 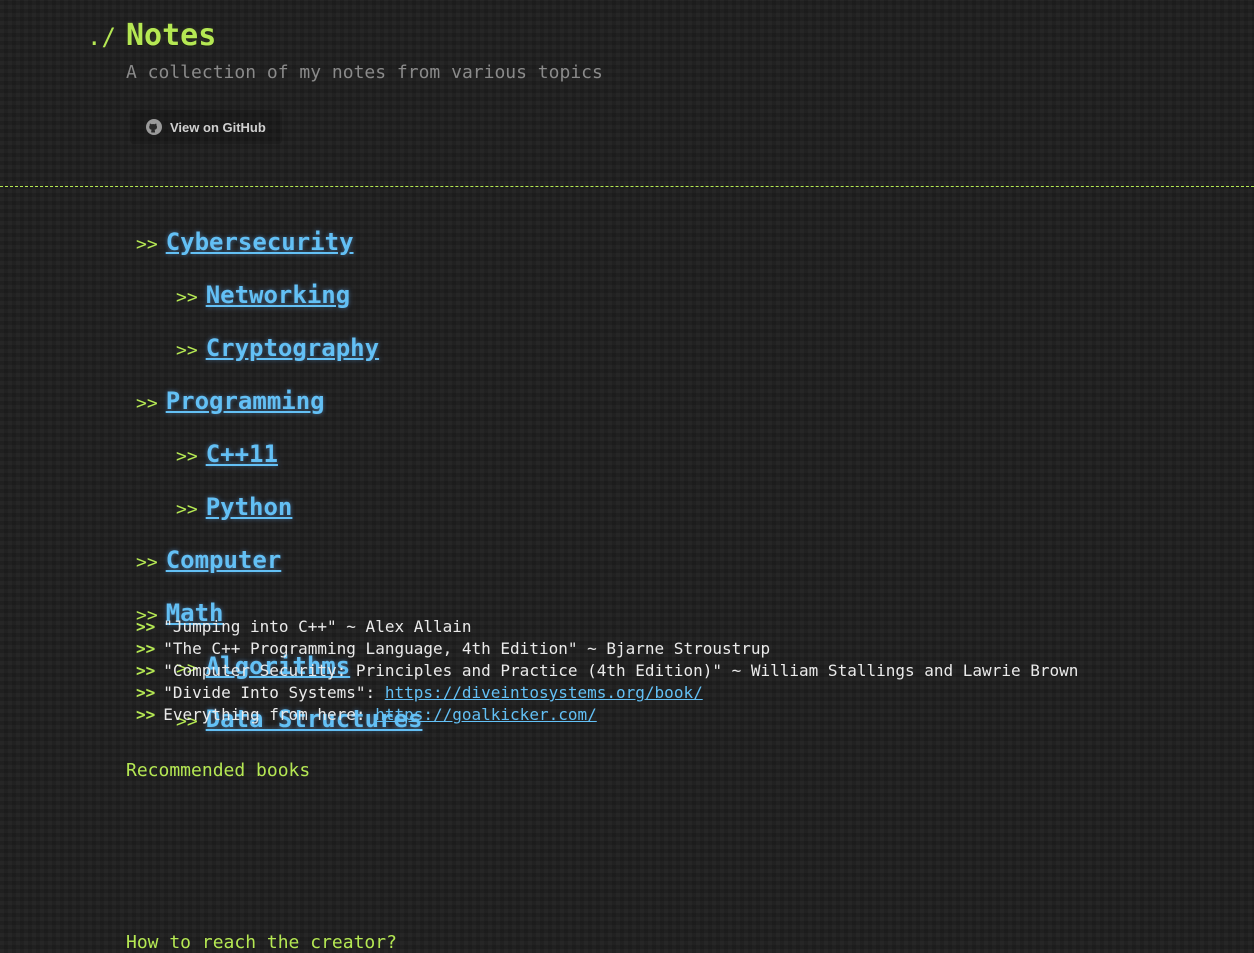 I want to click on nav-item-computer: >> Computer, so click(x=208, y=560).